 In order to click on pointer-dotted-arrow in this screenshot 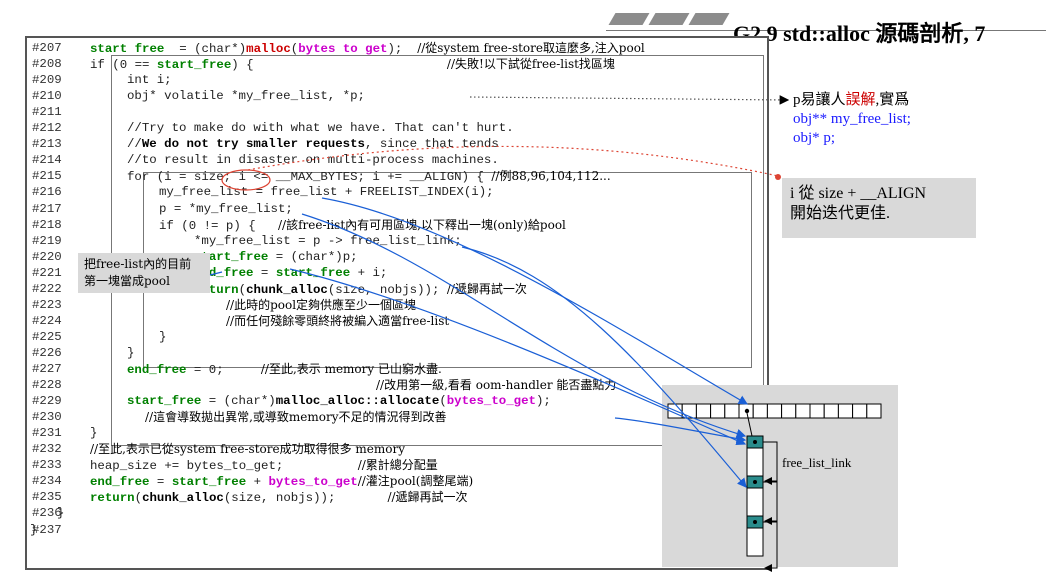, I will do `click(629, 100)`.